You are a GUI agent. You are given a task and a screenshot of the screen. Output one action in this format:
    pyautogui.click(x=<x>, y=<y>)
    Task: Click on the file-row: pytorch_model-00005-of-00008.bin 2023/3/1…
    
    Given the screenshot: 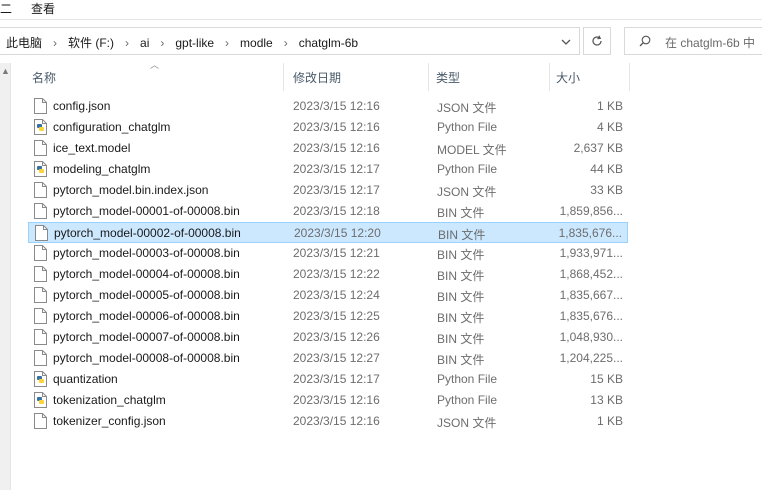 What is the action you would take?
    pyautogui.click(x=328, y=295)
    